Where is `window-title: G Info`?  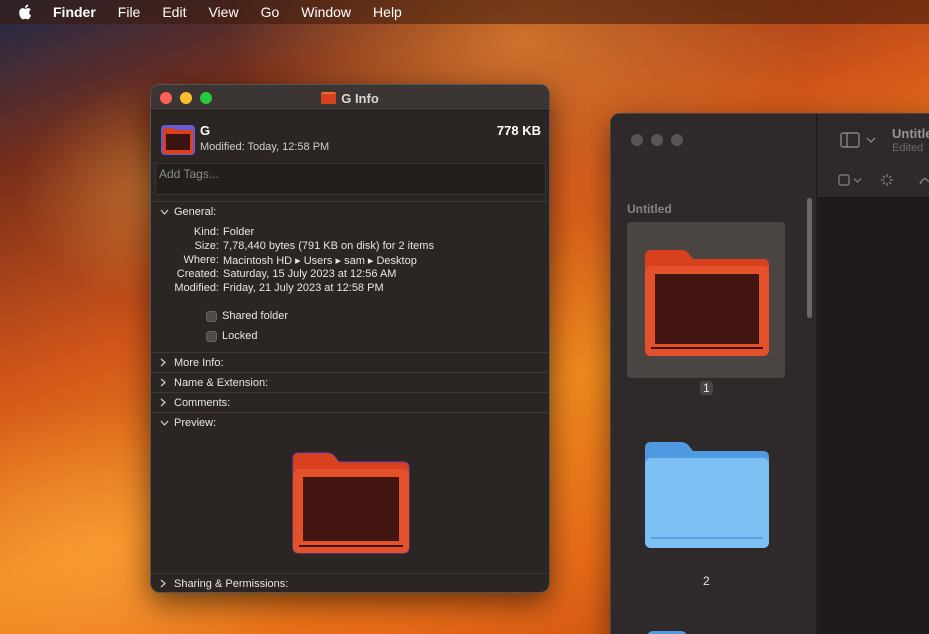
window-title: G Info is located at coordinates (350, 98).